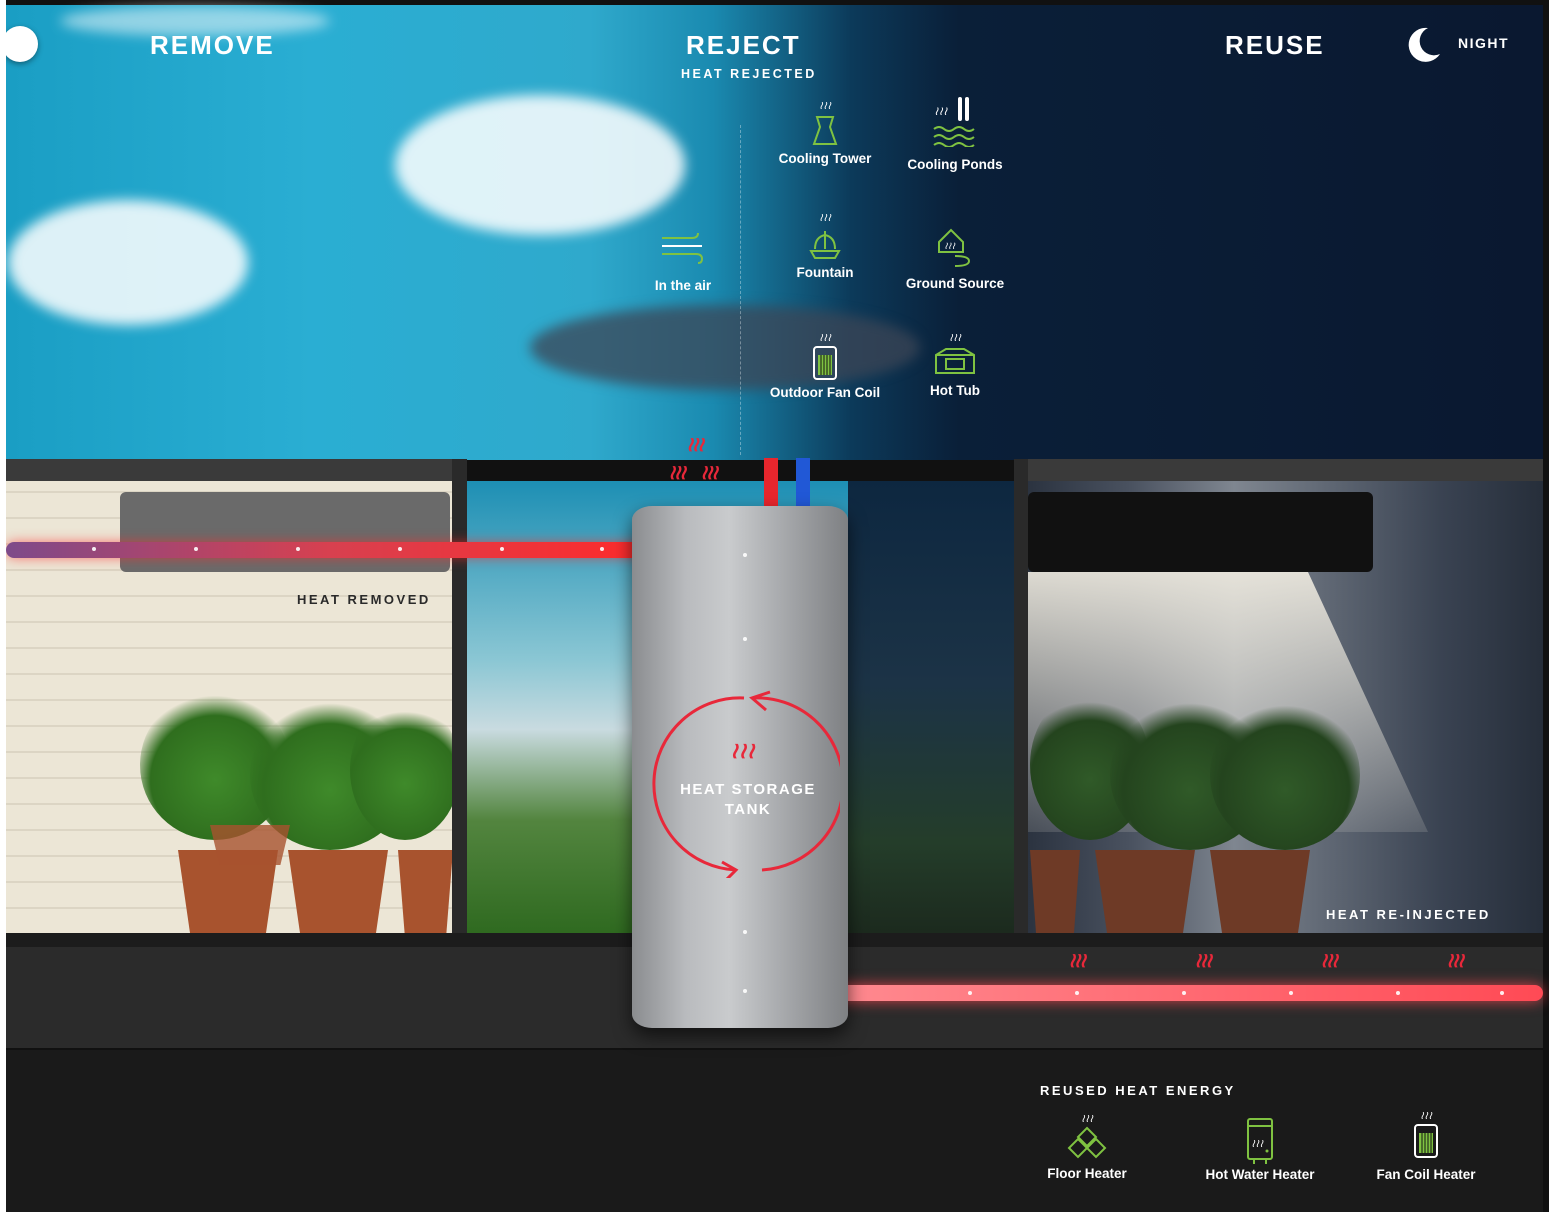  What do you see at coordinates (1275, 45) in the screenshot?
I see `reuse-heading: REUSE` at bounding box center [1275, 45].